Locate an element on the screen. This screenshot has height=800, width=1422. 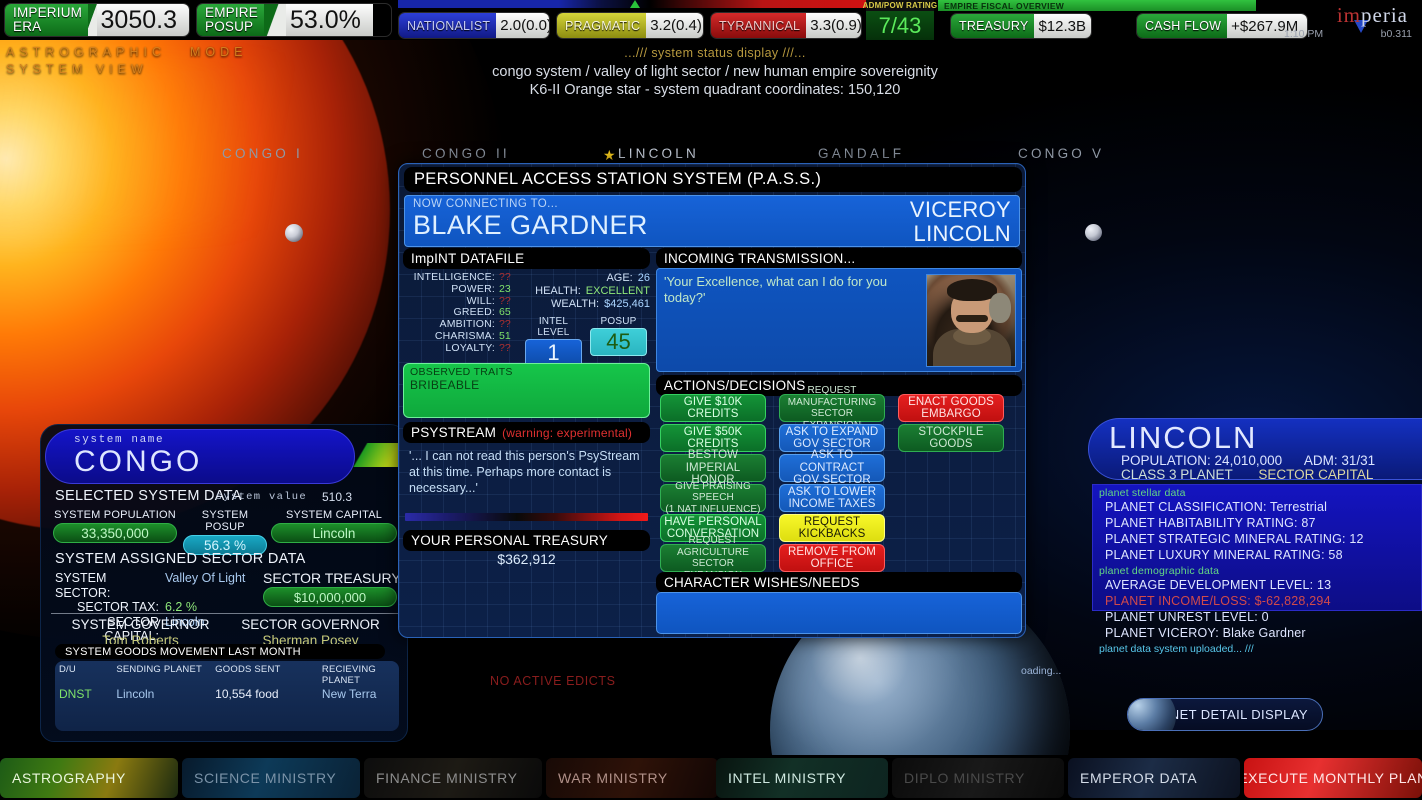
treasury-label: TREASURY is located at coordinates (993, 26).